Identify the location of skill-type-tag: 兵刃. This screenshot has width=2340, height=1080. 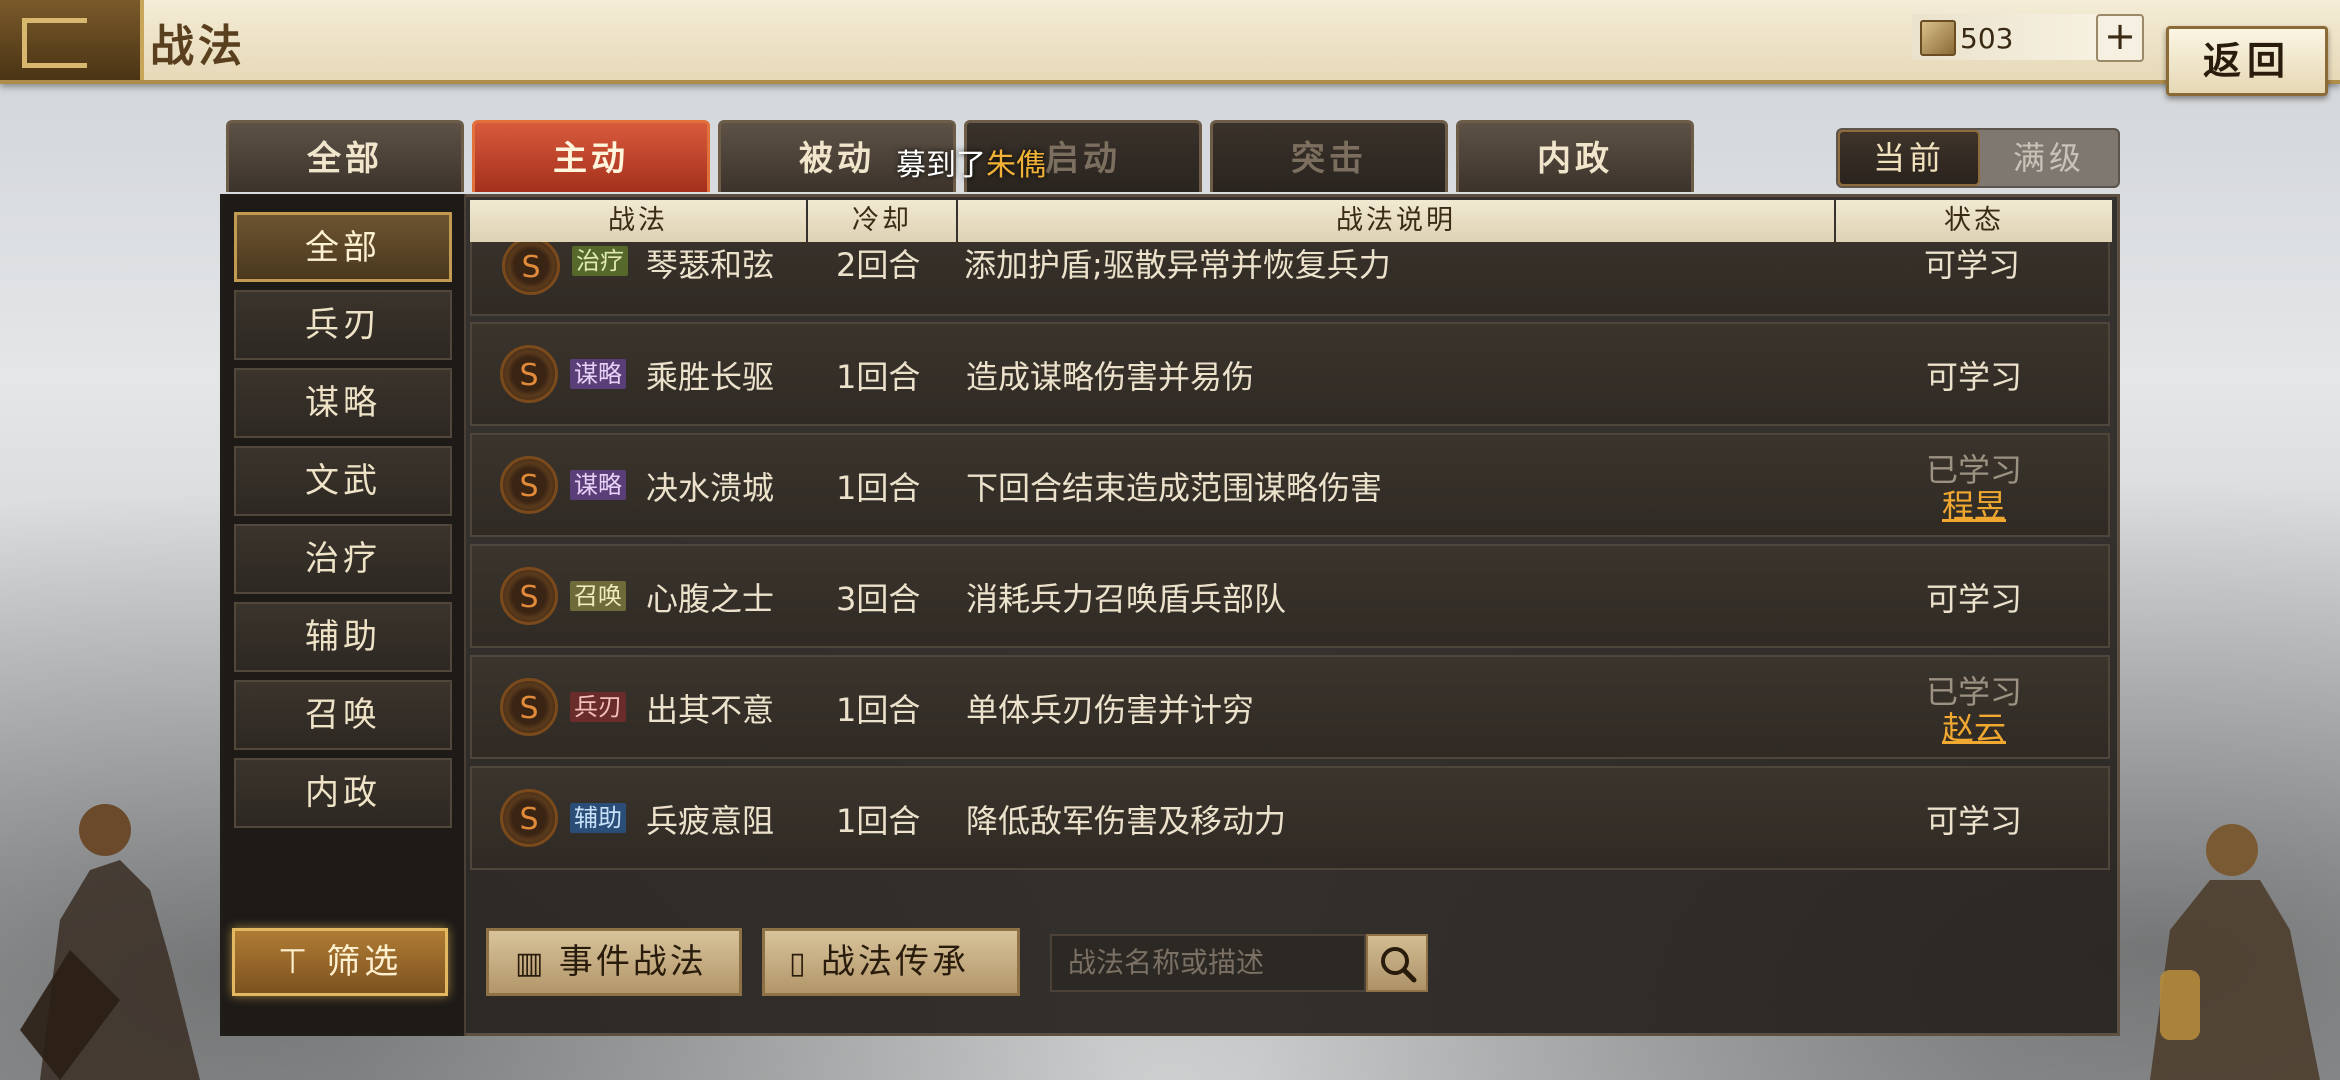
(598, 707).